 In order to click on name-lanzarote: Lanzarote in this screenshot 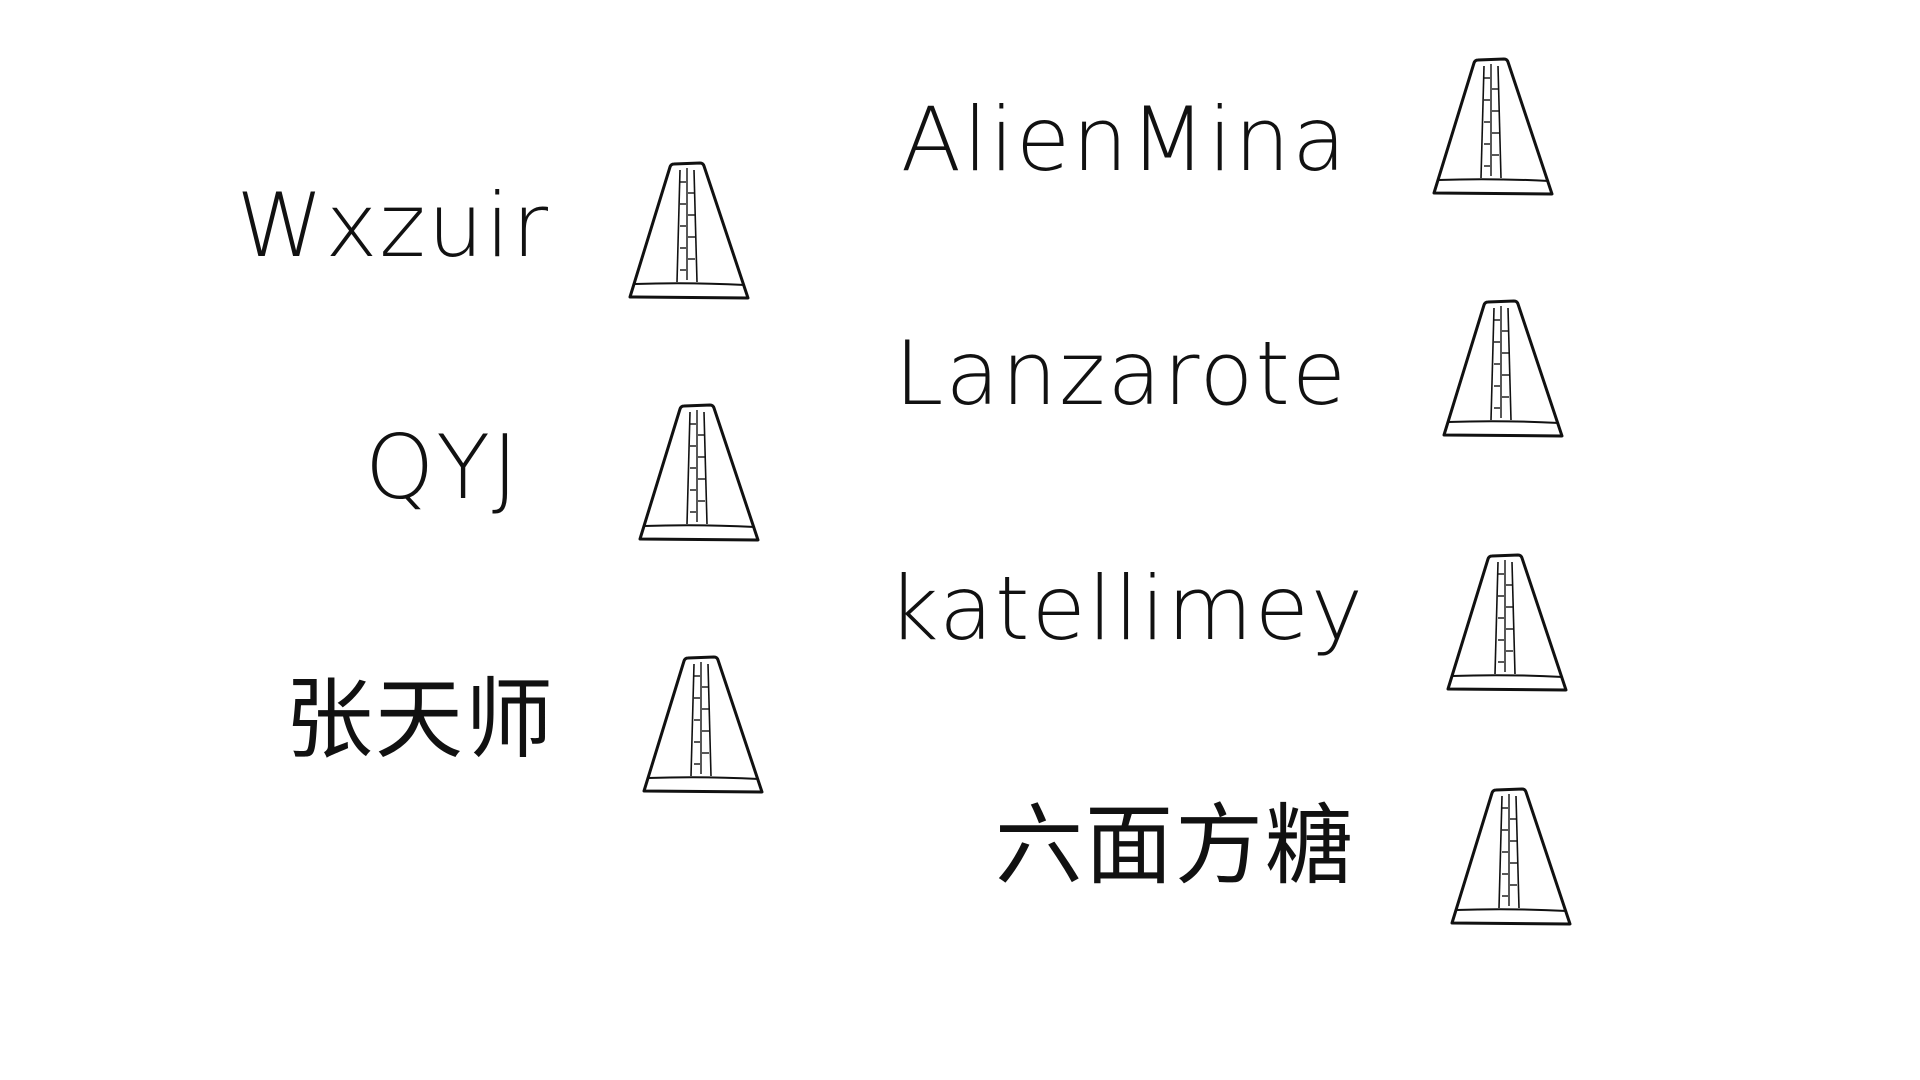, I will do `click(1121, 373)`.